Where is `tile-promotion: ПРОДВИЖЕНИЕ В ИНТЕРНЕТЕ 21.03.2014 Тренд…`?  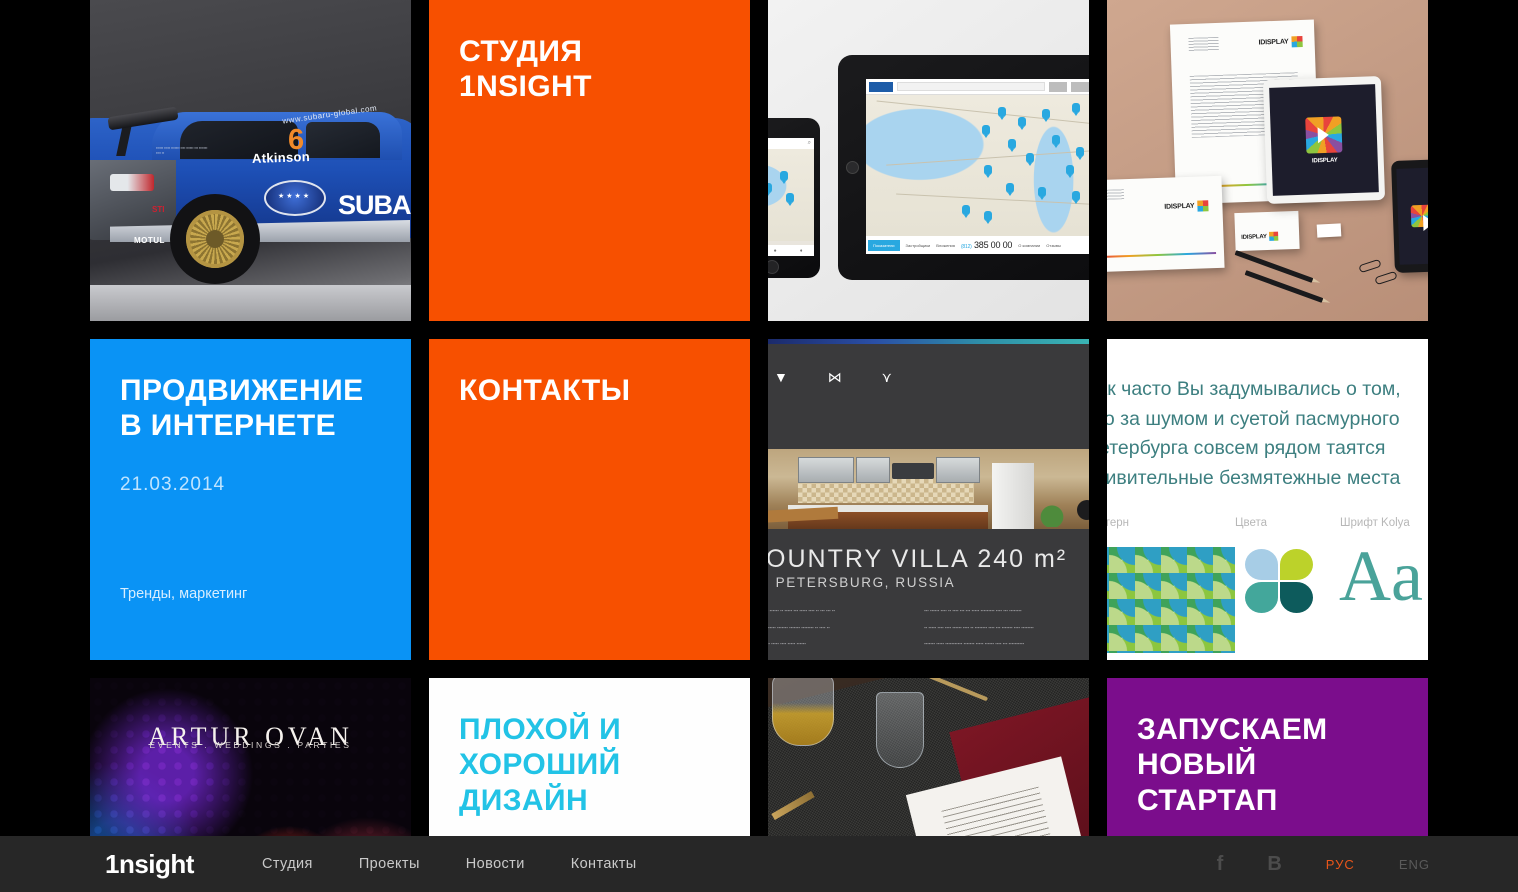
tile-promotion: ПРОДВИЖЕНИЕ В ИНТЕРНЕТЕ 21.03.2014 Тренд… is located at coordinates (250, 499).